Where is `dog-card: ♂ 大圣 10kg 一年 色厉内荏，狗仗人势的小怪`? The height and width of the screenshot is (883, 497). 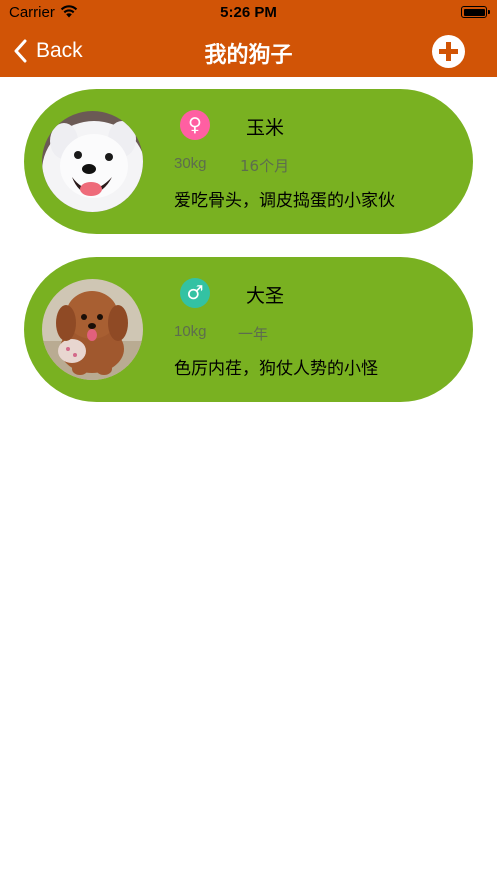 dog-card: ♂ 大圣 10kg 一年 色厉内荏，狗仗人势的小怪 is located at coordinates (248, 329).